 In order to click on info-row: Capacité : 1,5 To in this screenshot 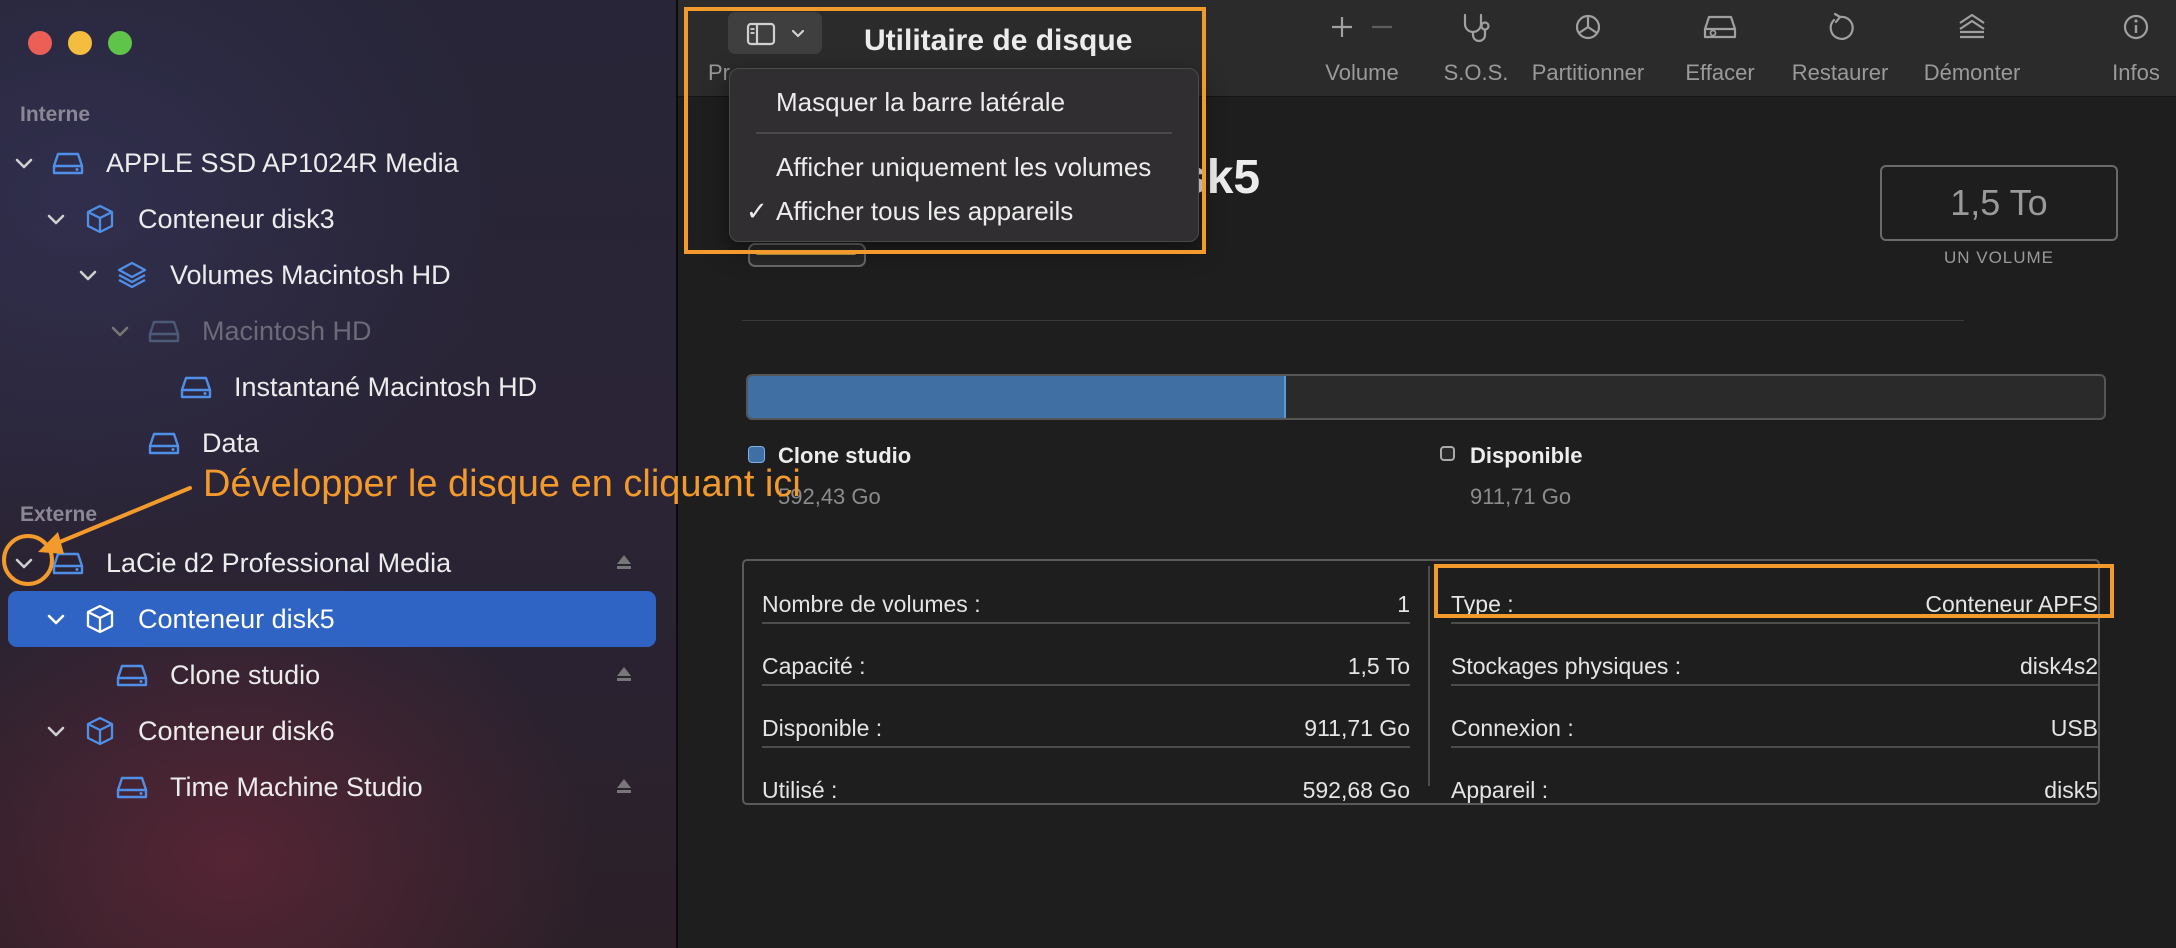, I will do `click(1086, 665)`.